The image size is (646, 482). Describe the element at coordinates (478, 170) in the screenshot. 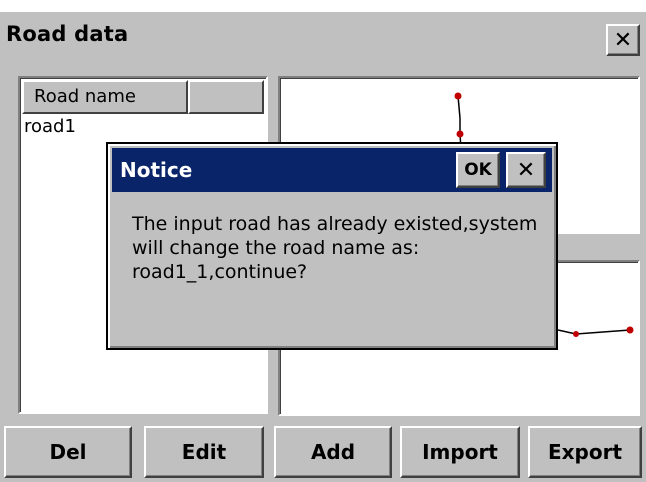

I see `dialog-ok-button: OK` at that location.